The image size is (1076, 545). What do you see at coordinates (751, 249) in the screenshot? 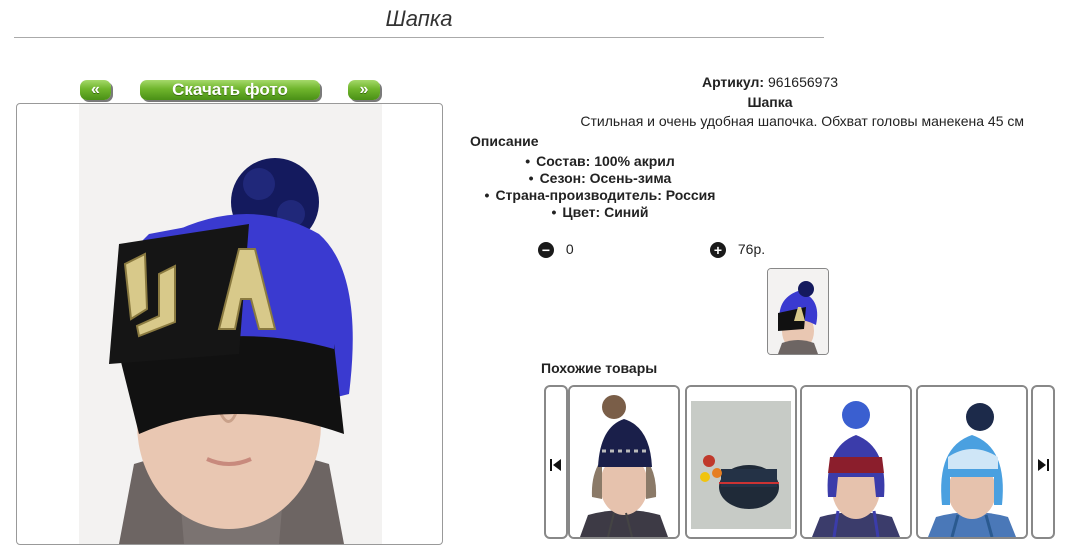
I see `price-value: 76р.` at bounding box center [751, 249].